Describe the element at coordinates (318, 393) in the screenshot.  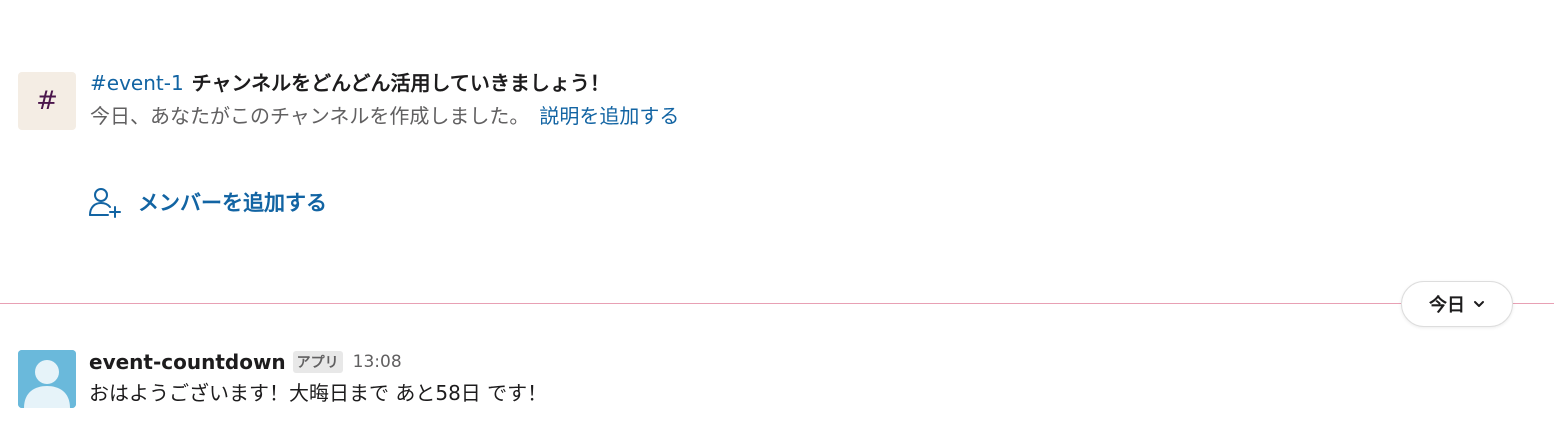
I see `message-text: おはようございます！大晦日まで あと58日 です！` at that location.